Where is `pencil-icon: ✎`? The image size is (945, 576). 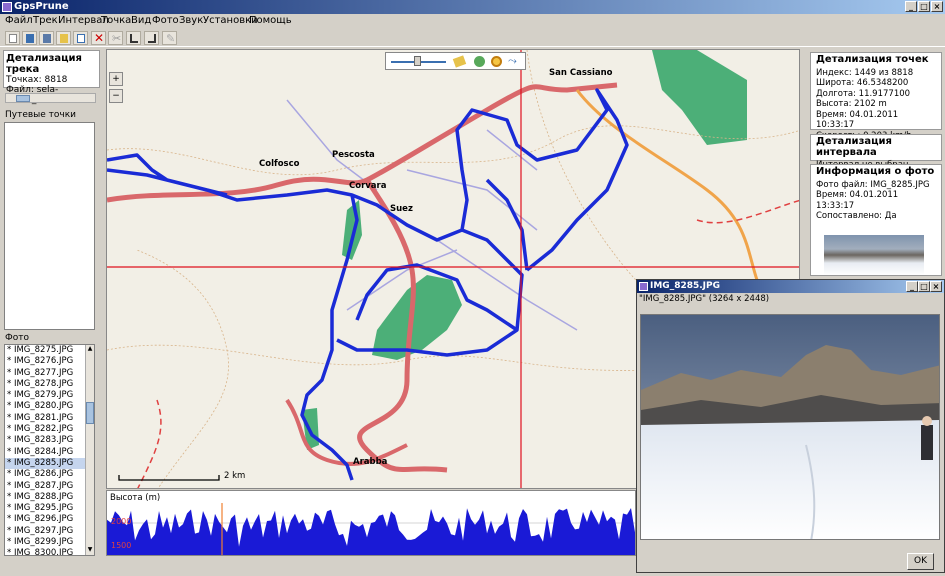
pencil-icon: ✎ is located at coordinates (171, 38).